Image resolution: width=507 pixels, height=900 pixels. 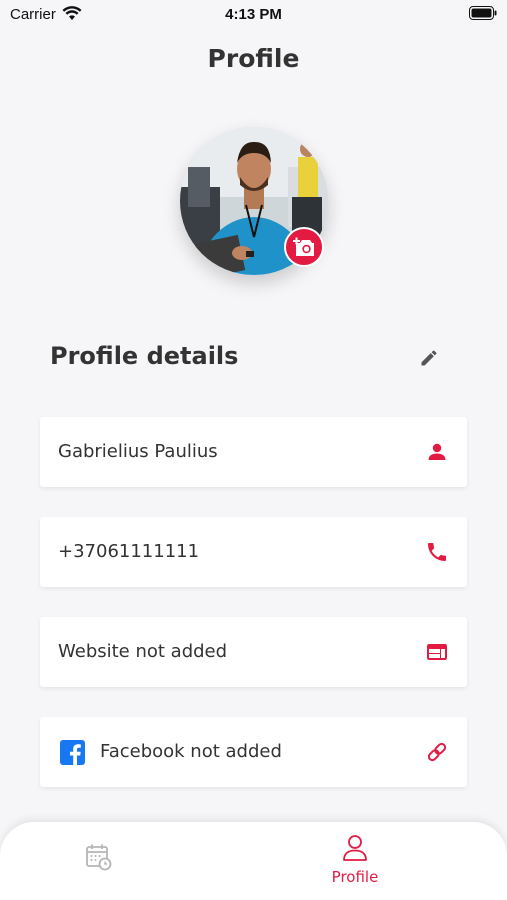 I want to click on nav-item-schedule, so click(x=102, y=860).